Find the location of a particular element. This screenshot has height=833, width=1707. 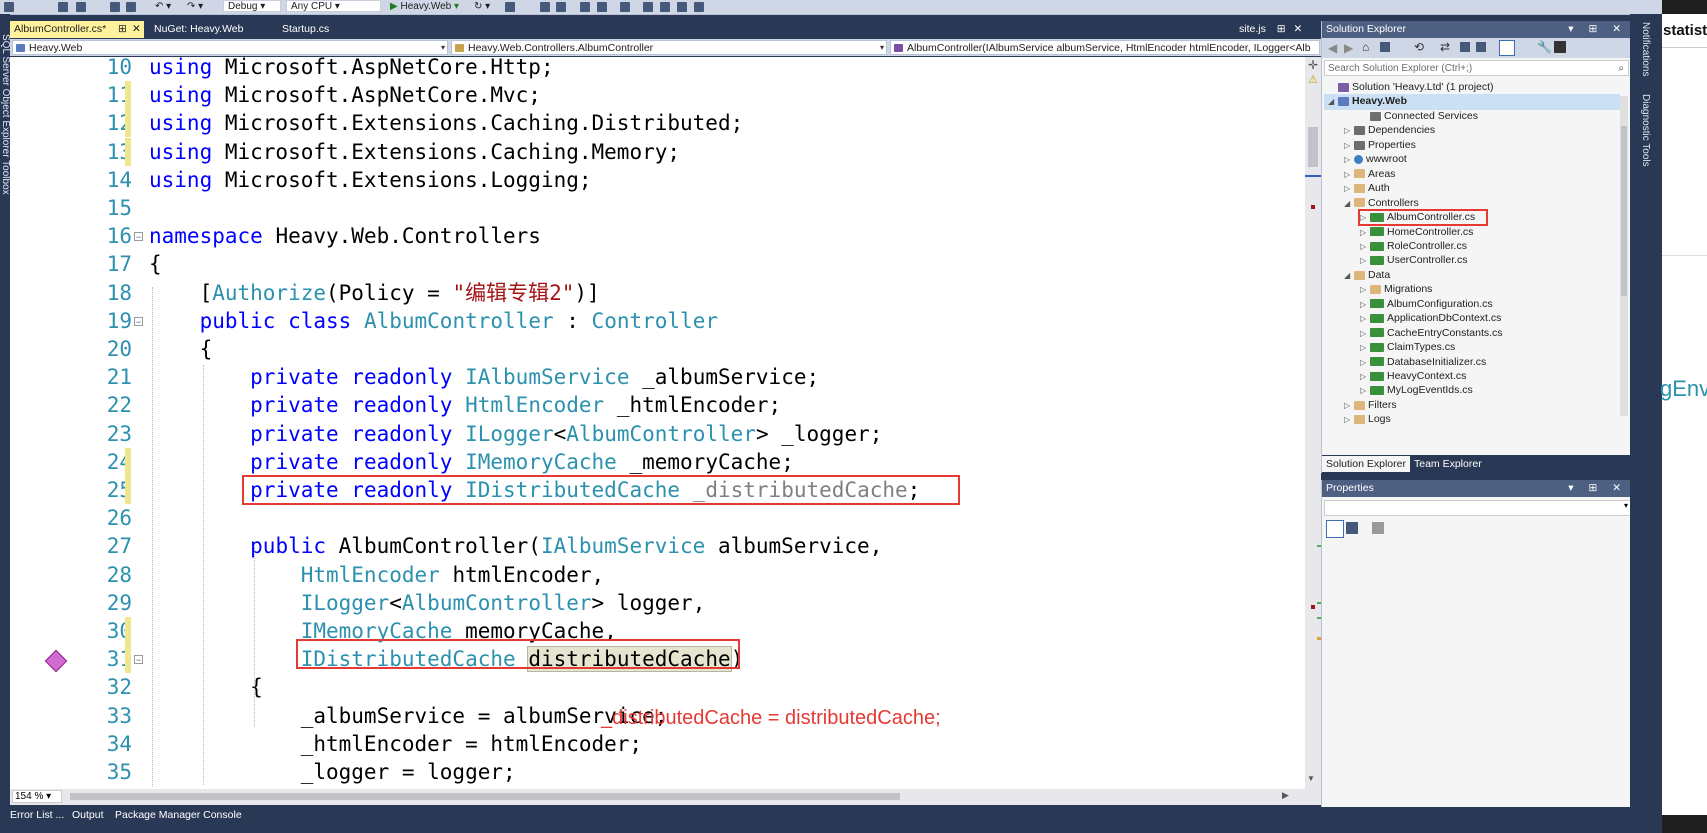

config-select: Debug ▾ is located at coordinates (252, 6).